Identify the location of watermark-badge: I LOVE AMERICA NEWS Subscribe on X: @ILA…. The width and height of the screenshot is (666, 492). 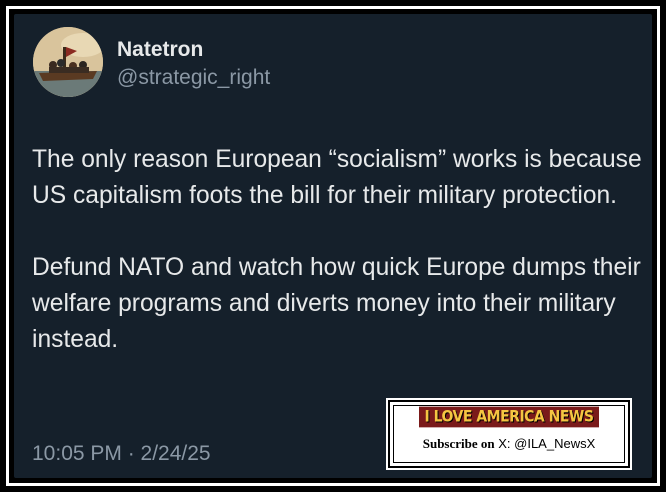
(509, 434).